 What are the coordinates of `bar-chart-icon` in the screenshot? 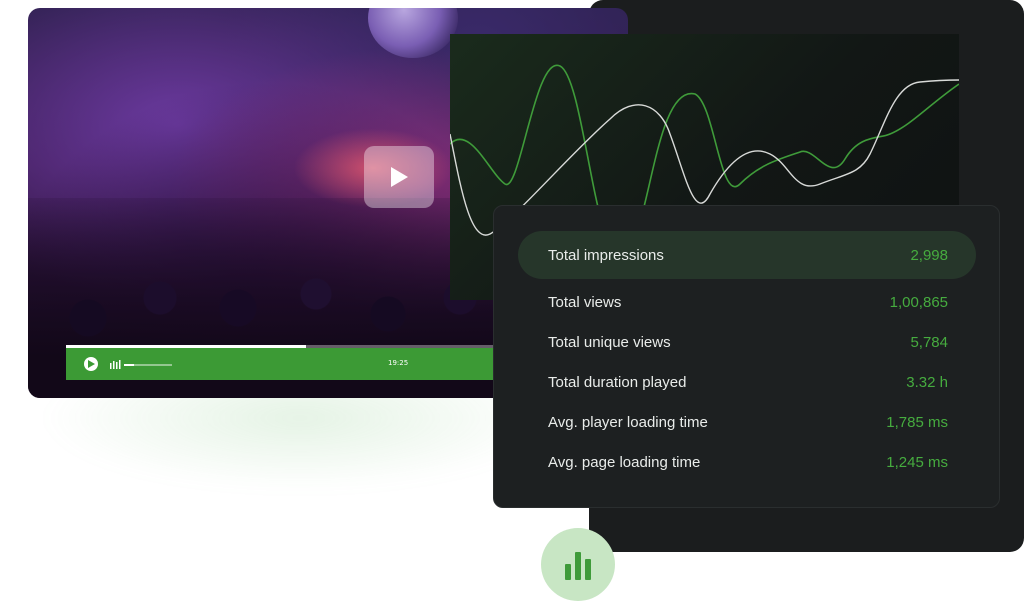 It's located at (578, 565).